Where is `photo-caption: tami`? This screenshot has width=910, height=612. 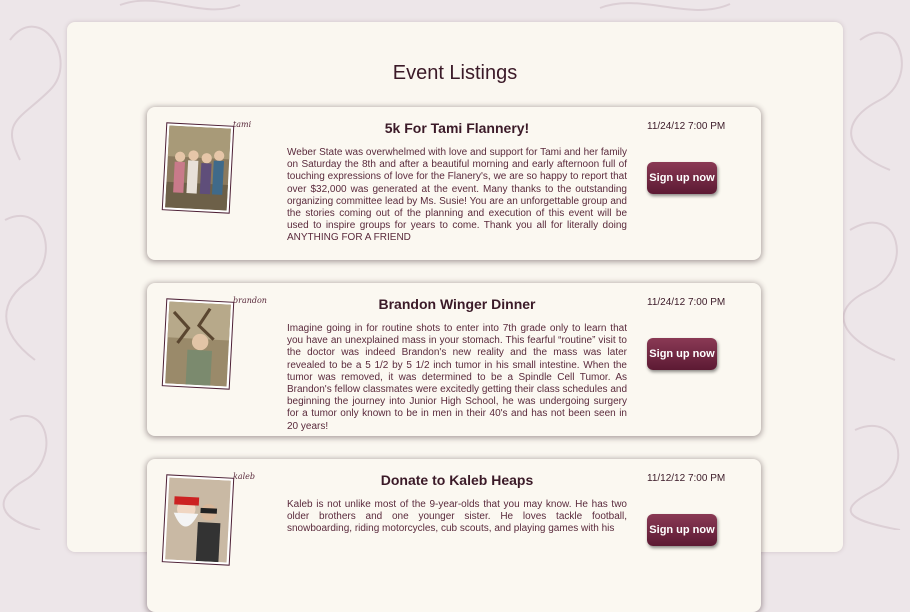 photo-caption: tami is located at coordinates (242, 124).